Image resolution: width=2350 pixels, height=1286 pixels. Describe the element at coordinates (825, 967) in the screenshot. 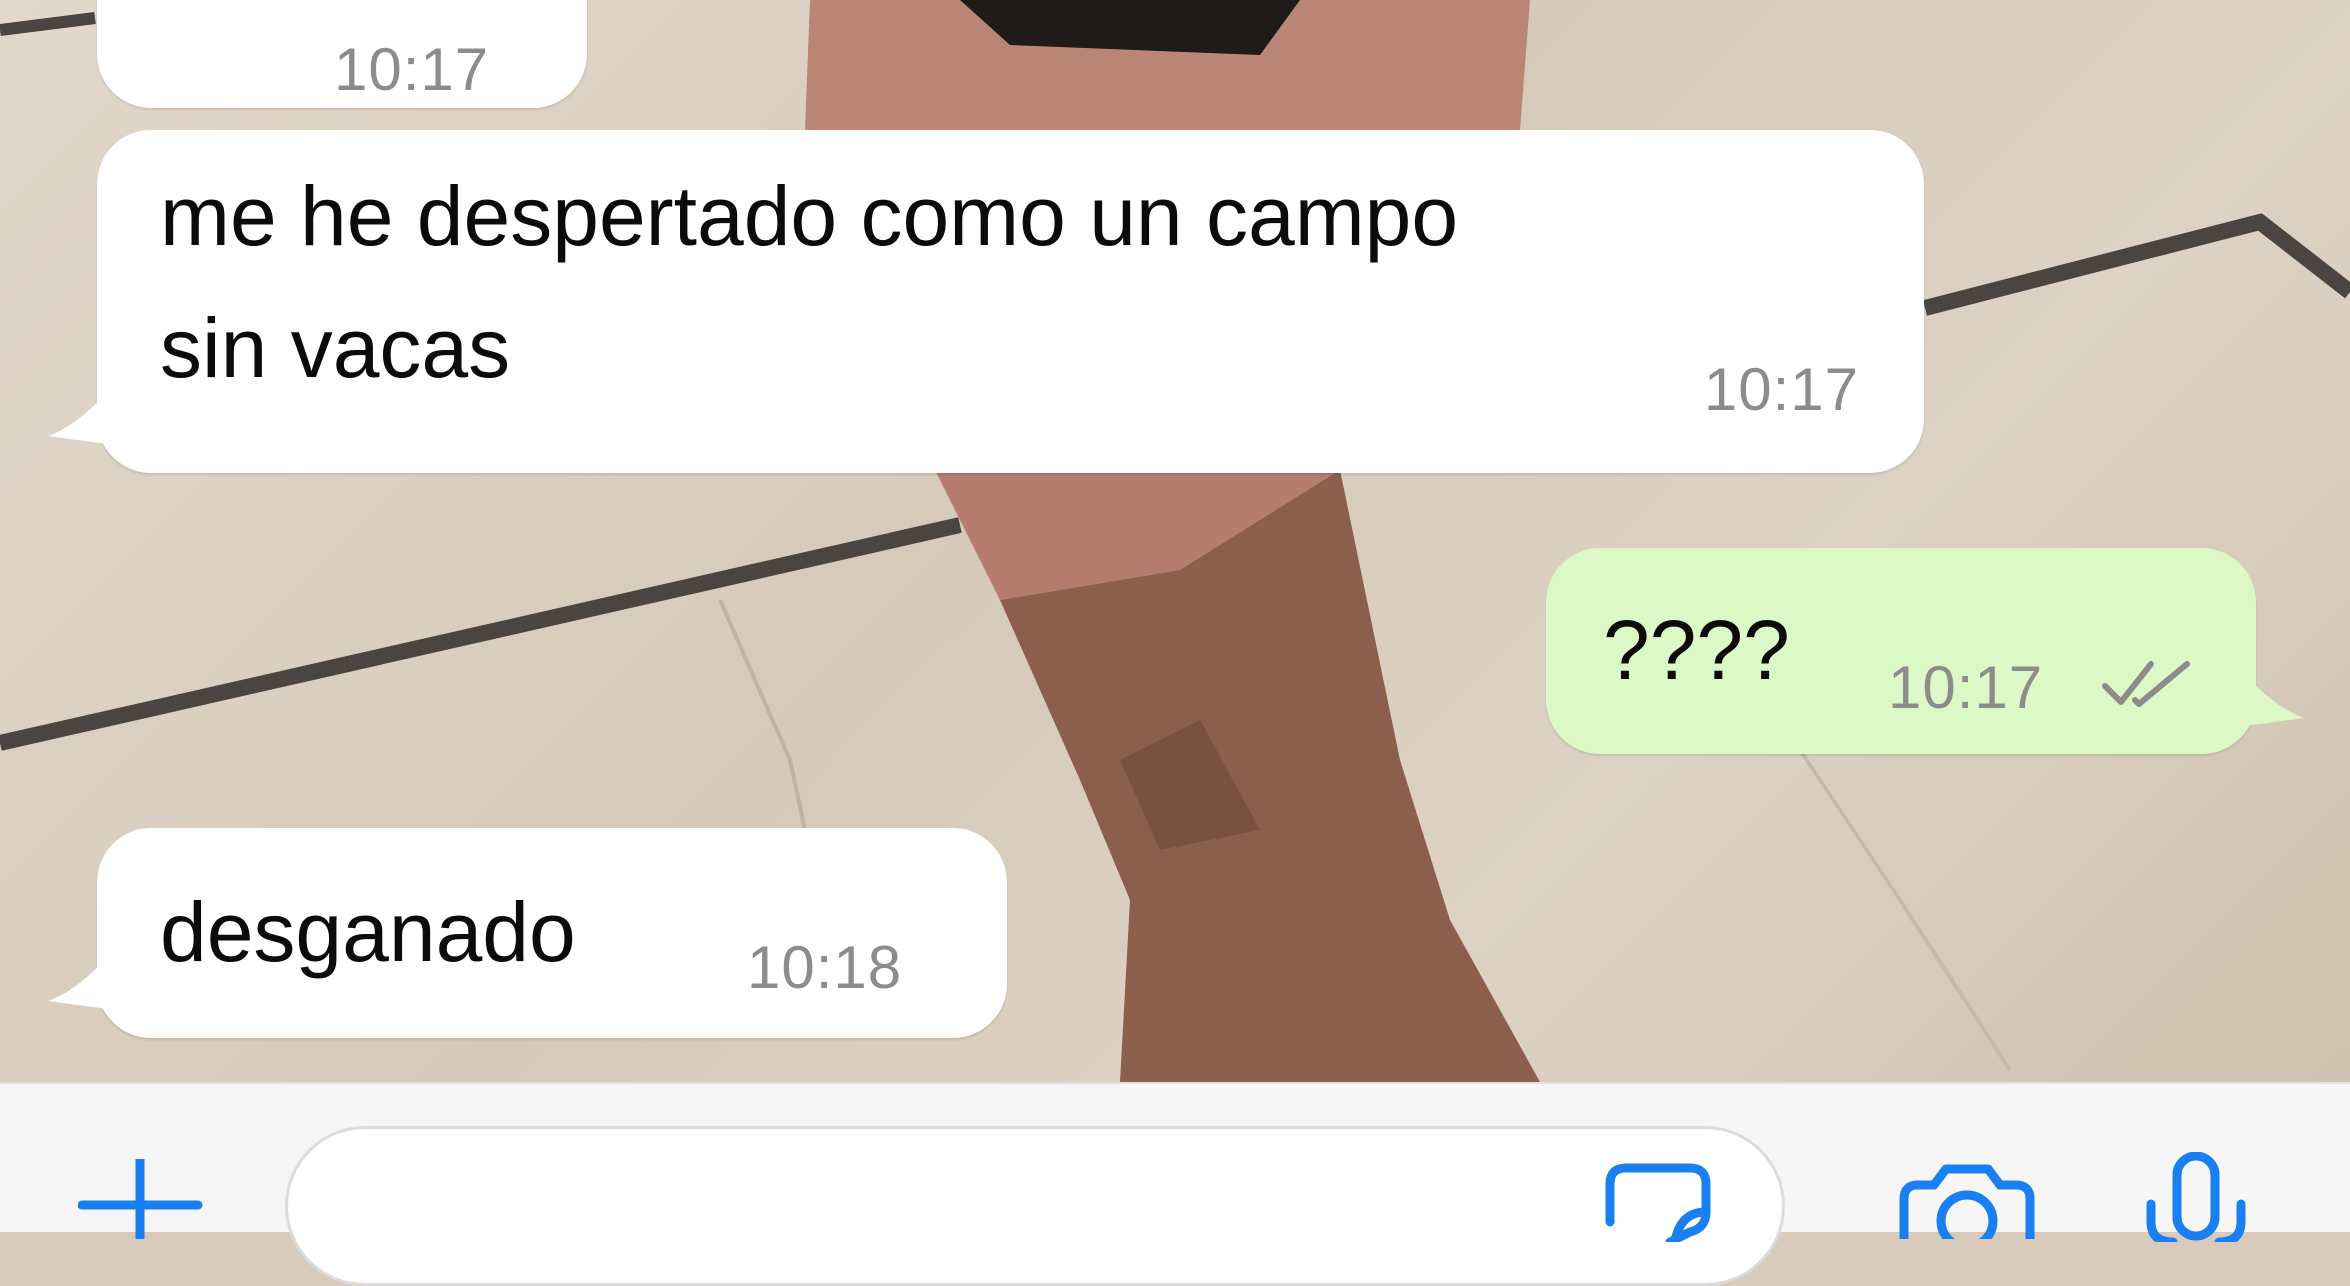

I see `message-timestamp: 10:18` at that location.